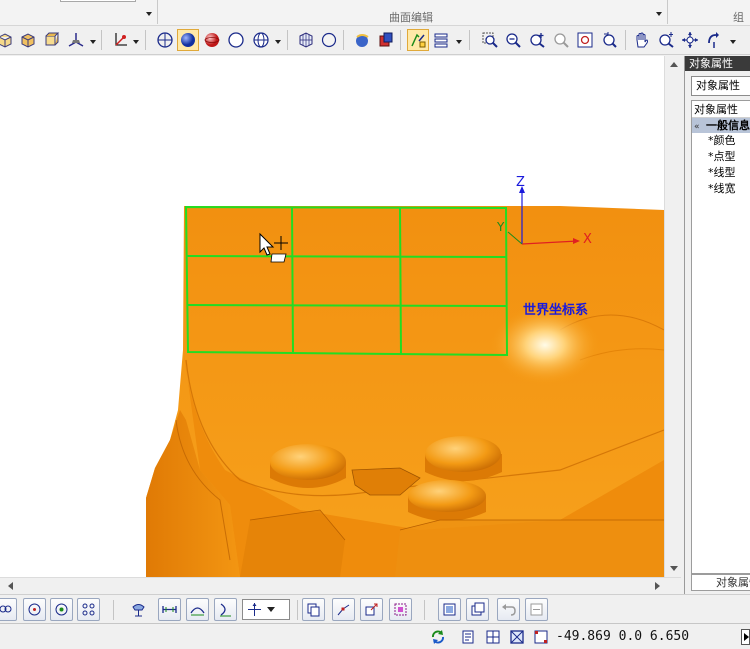  What do you see at coordinates (120, 40) in the screenshot?
I see `coordinate-system-icon` at bounding box center [120, 40].